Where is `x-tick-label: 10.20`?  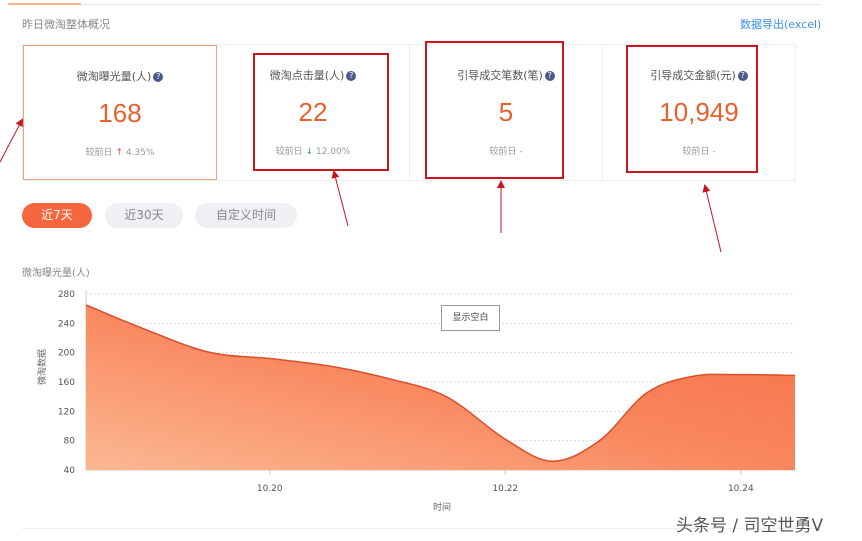 x-tick-label: 10.20 is located at coordinates (270, 489).